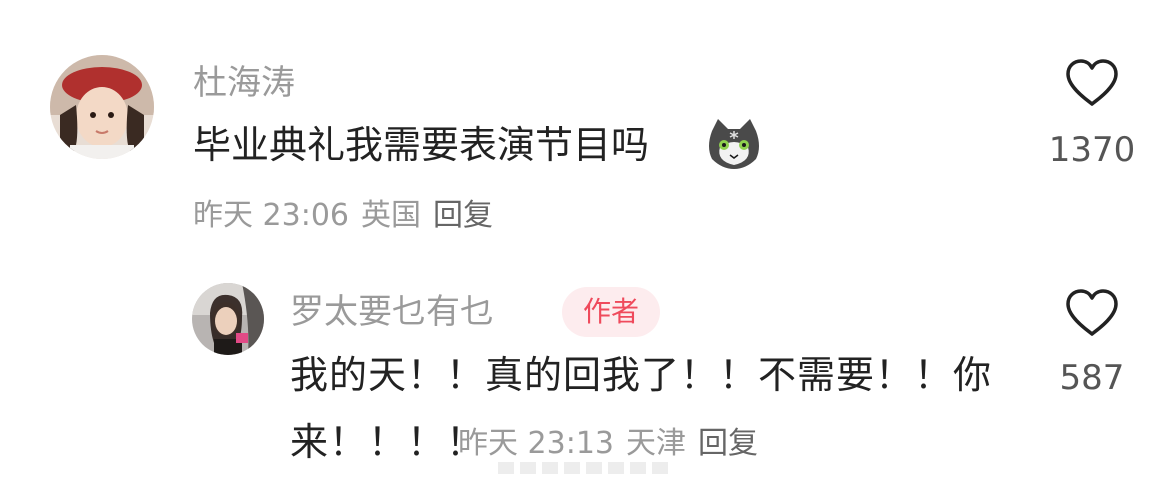 Image resolution: width=1170 pixels, height=493 pixels. Describe the element at coordinates (1092, 343) in the screenshot. I see `reply-like-button: 587` at that location.